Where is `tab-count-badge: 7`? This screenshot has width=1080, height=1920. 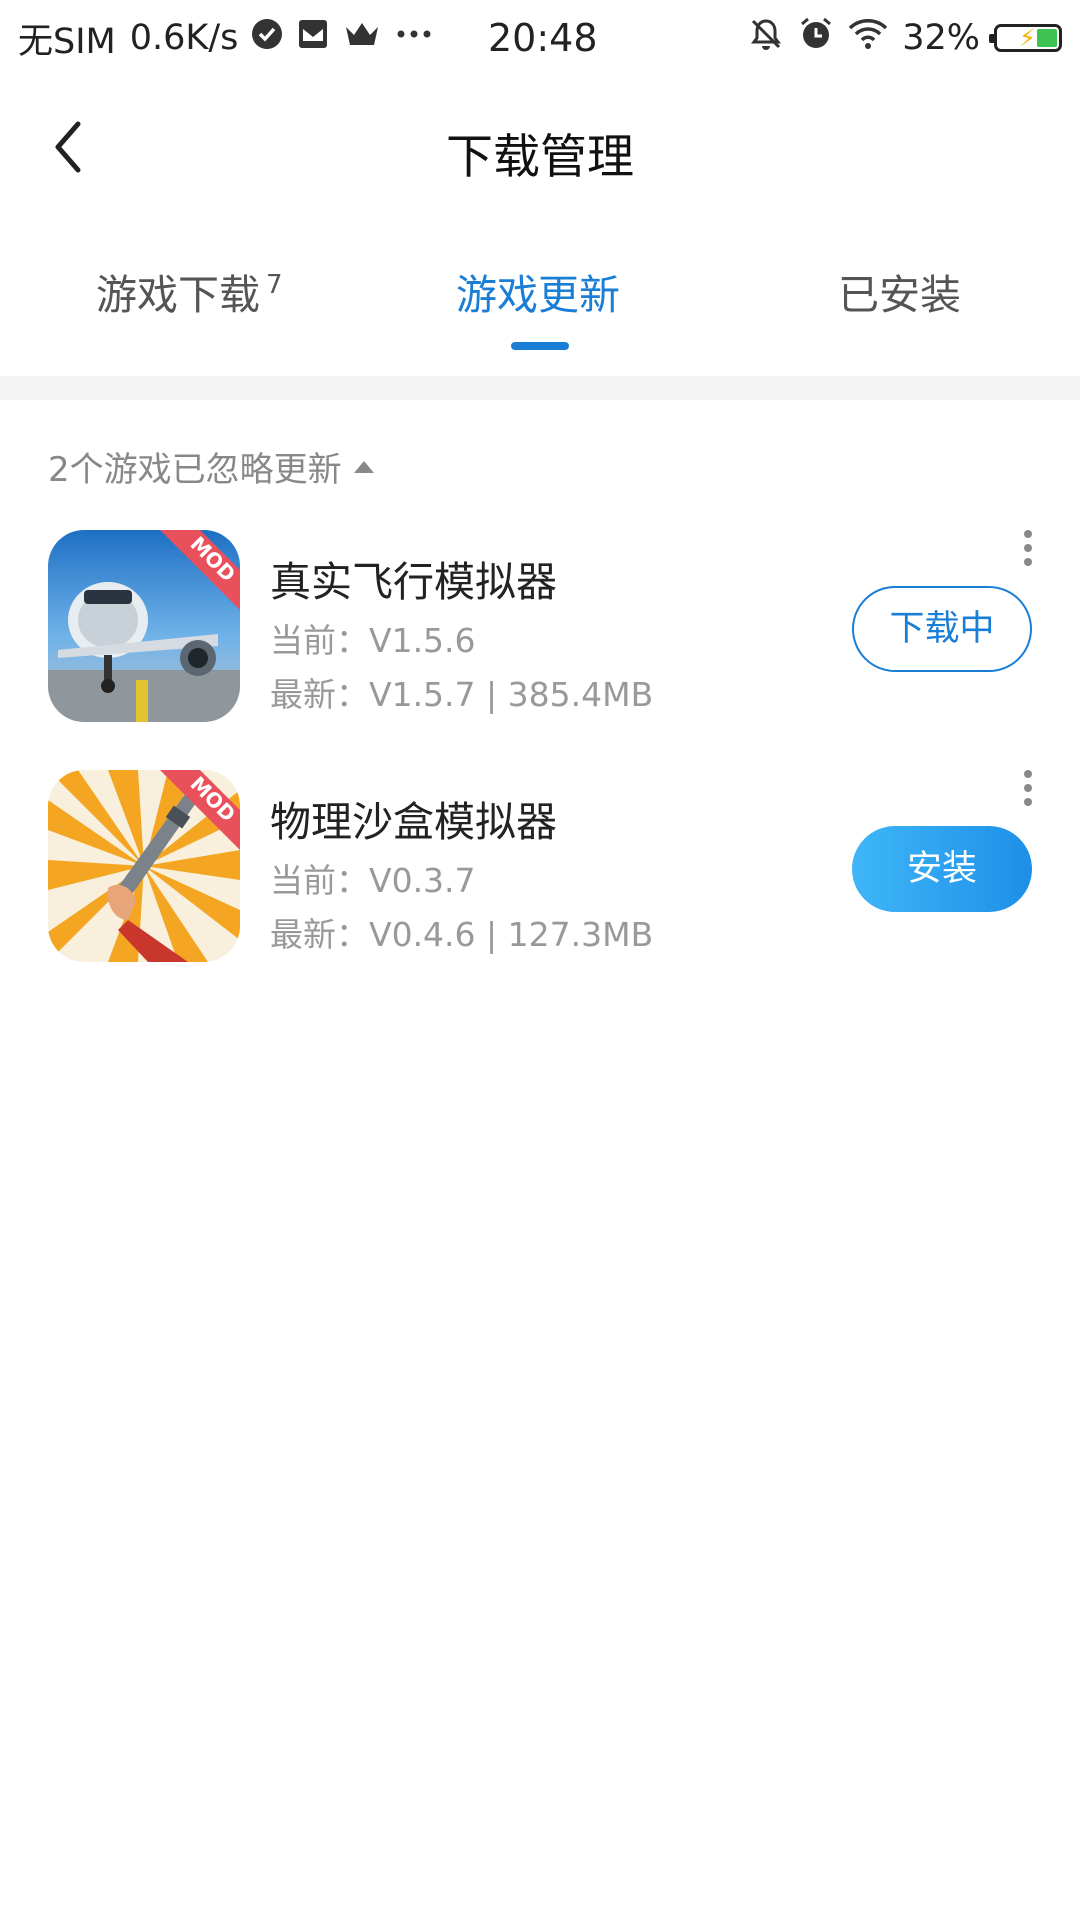 tab-count-badge: 7 is located at coordinates (274, 285).